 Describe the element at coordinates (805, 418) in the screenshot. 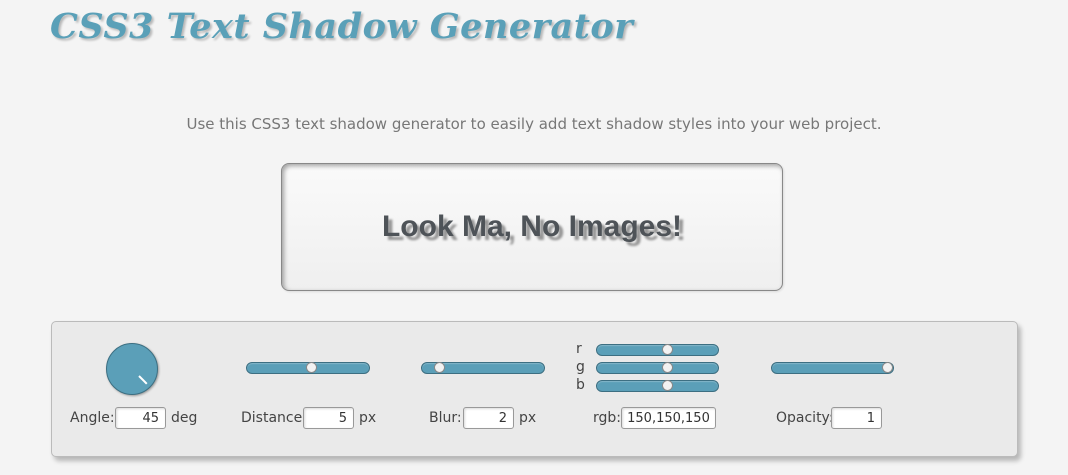

I see `opacity-label: Opacity:` at that location.